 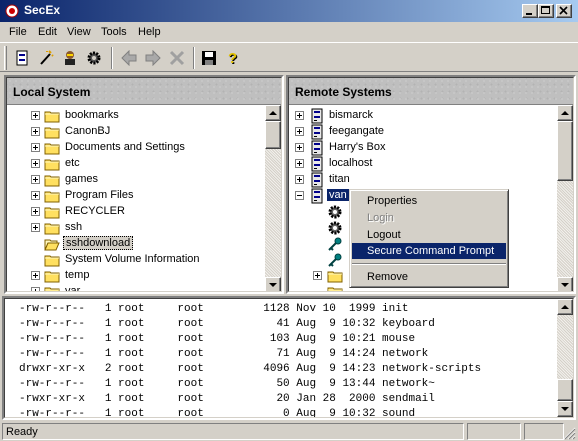 What do you see at coordinates (136, 228) in the screenshot?
I see `tree-item: ssh` at bounding box center [136, 228].